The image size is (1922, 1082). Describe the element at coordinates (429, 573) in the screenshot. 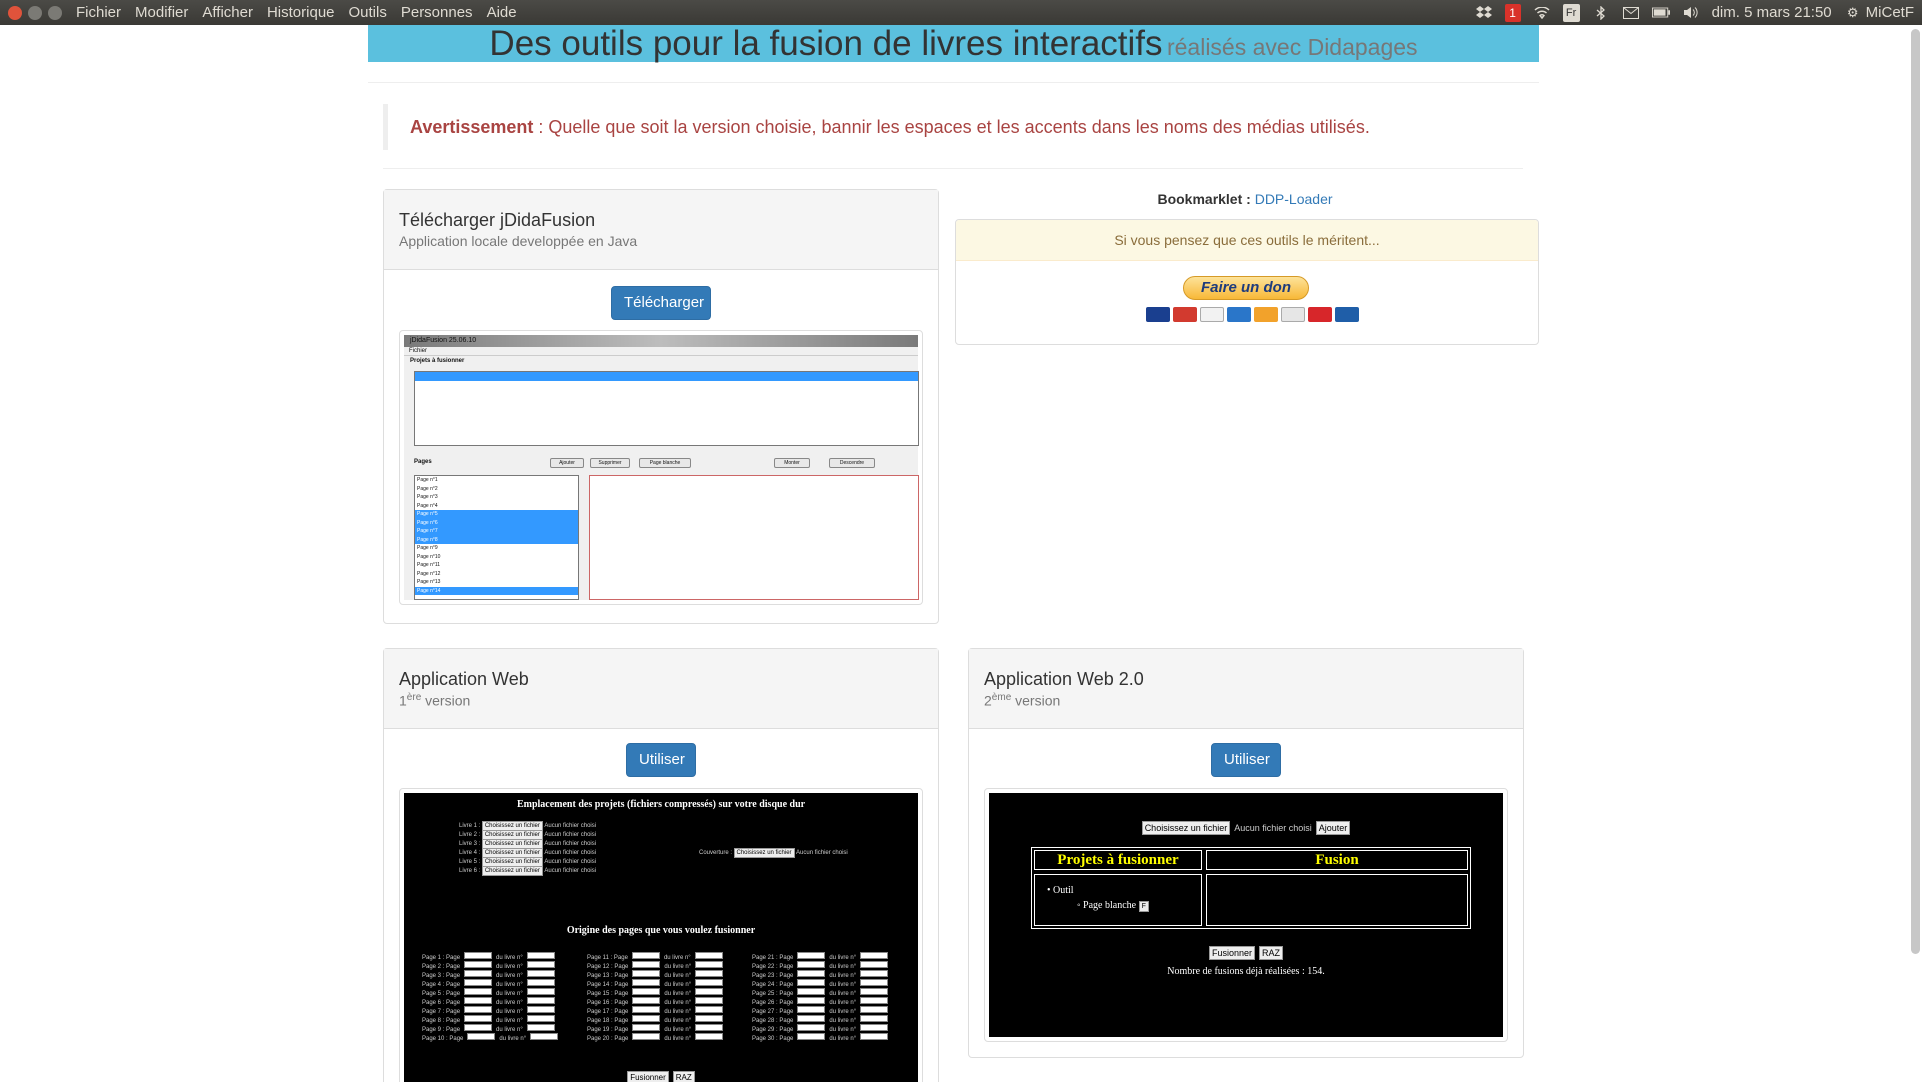

I see `screenshot-page-item: Page n°12` at that location.